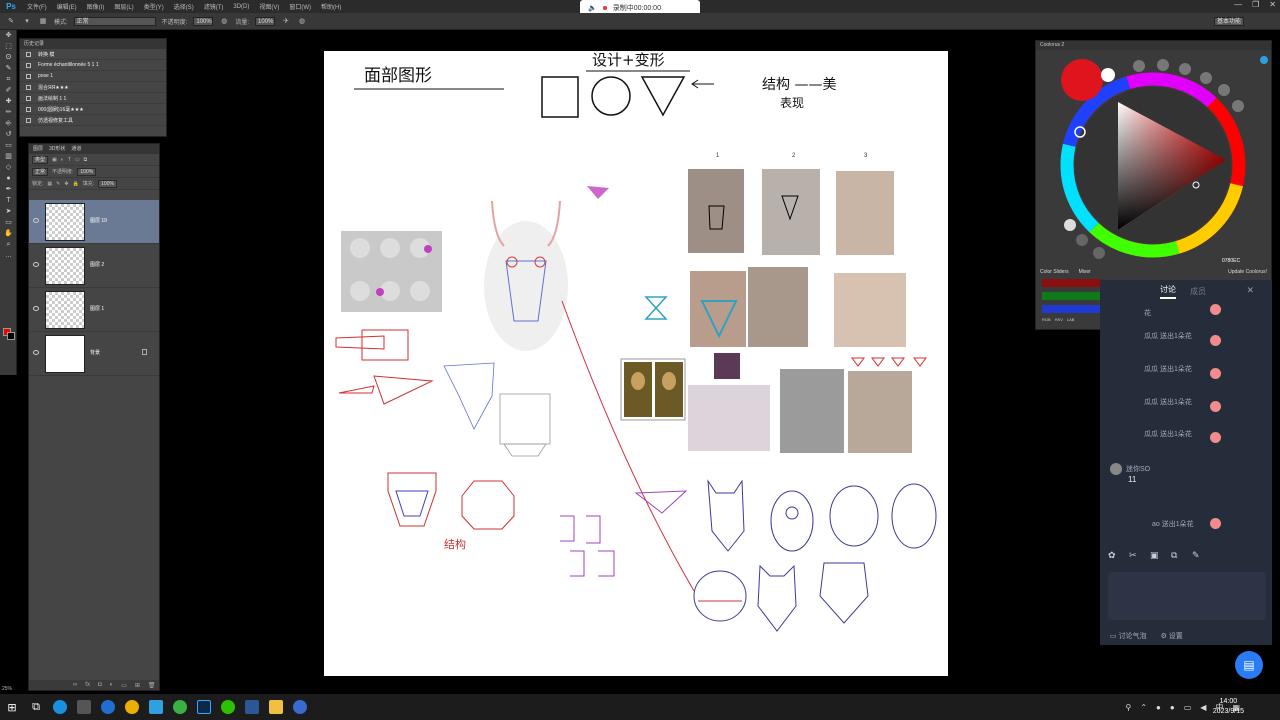 Image resolution: width=1280 pixels, height=720 pixels. I want to click on eyedropper-tool-icon: ✐, so click(8, 90).